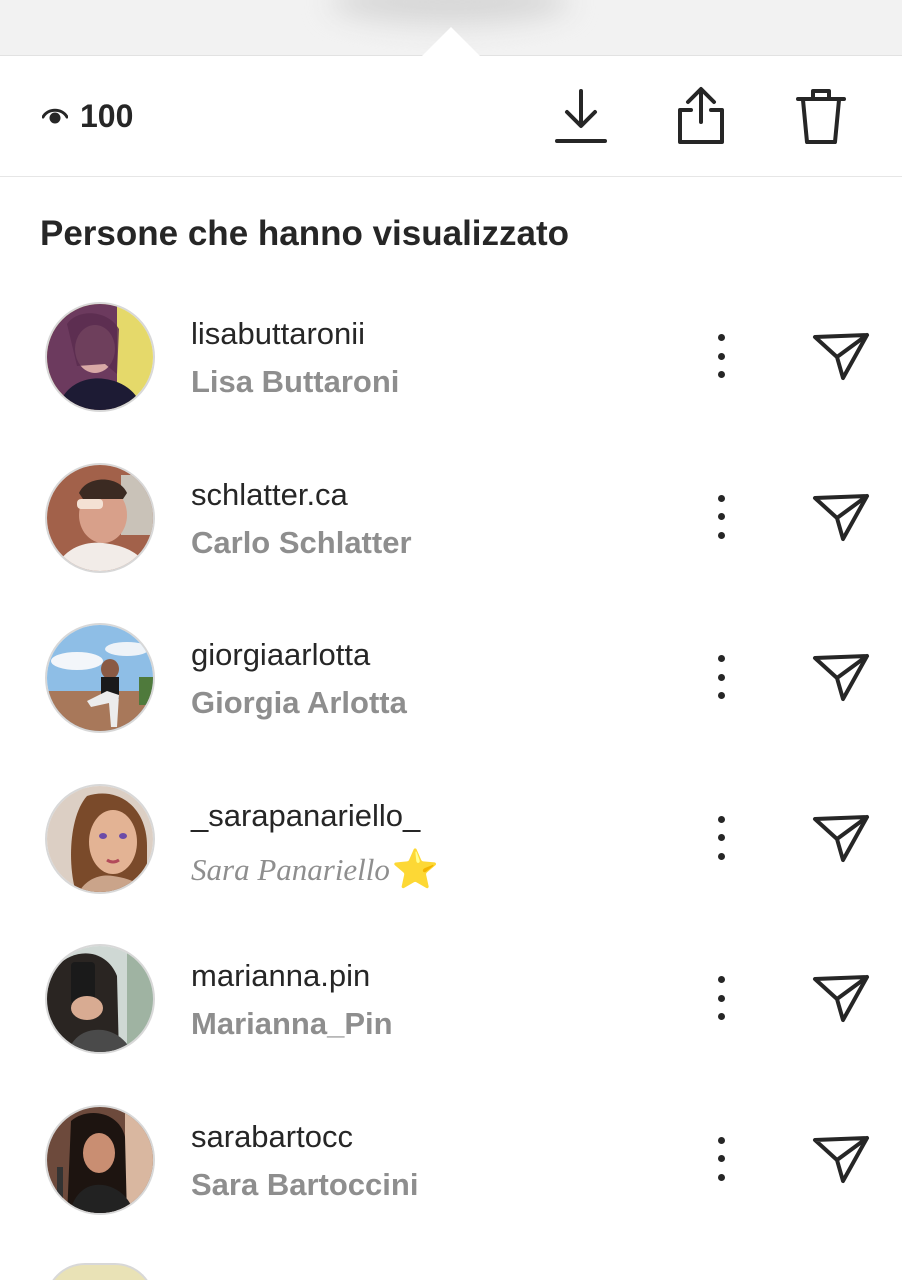 The width and height of the screenshot is (902, 1280). What do you see at coordinates (272, 1137) in the screenshot?
I see `viewer-username: sarabartocc` at bounding box center [272, 1137].